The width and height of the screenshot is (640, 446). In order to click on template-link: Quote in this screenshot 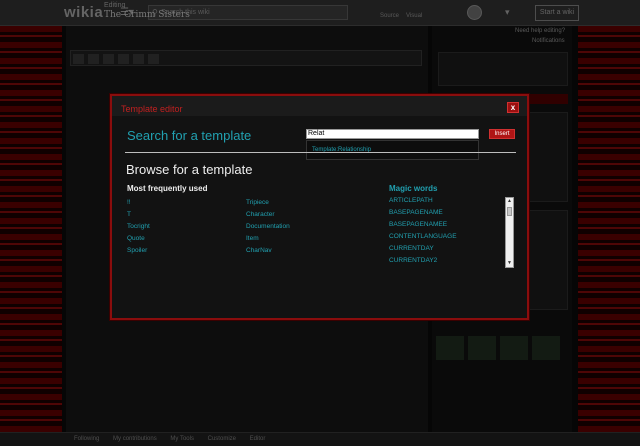, I will do `click(138, 241)`.